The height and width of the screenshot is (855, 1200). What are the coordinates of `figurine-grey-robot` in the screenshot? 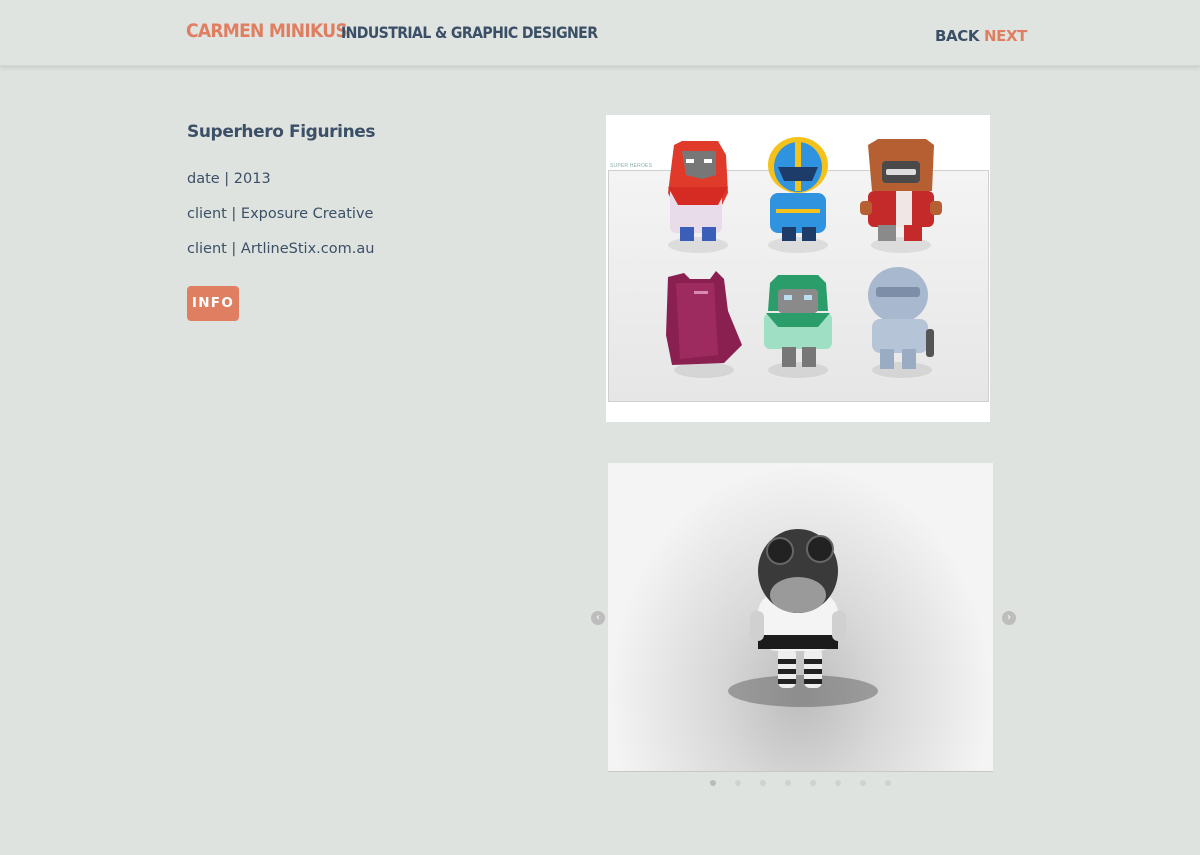 It's located at (901, 322).